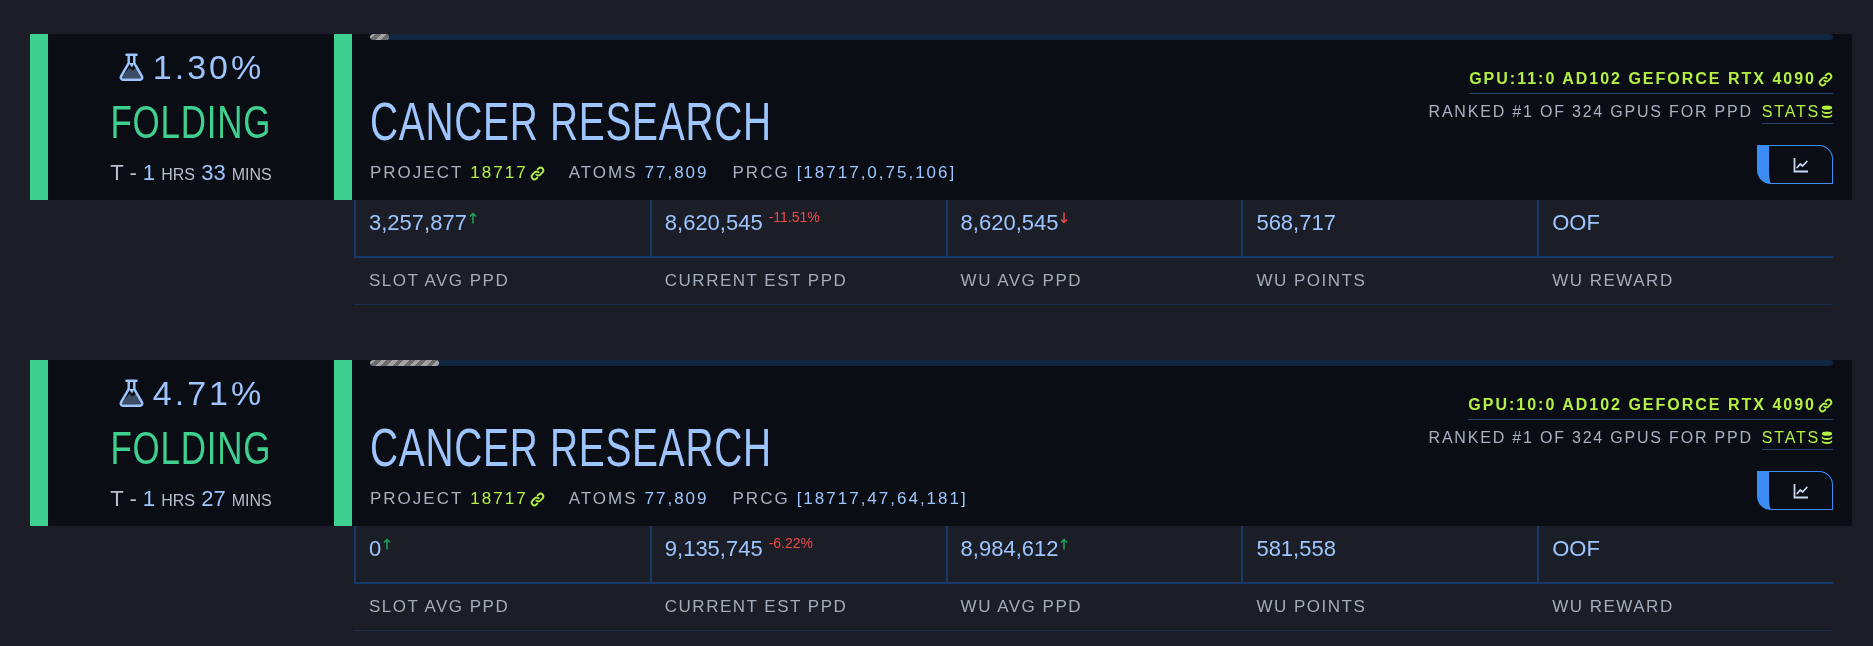 This screenshot has height=646, width=1873. What do you see at coordinates (876, 173) in the screenshot?
I see `meta-value: [18717,0,75,106]` at bounding box center [876, 173].